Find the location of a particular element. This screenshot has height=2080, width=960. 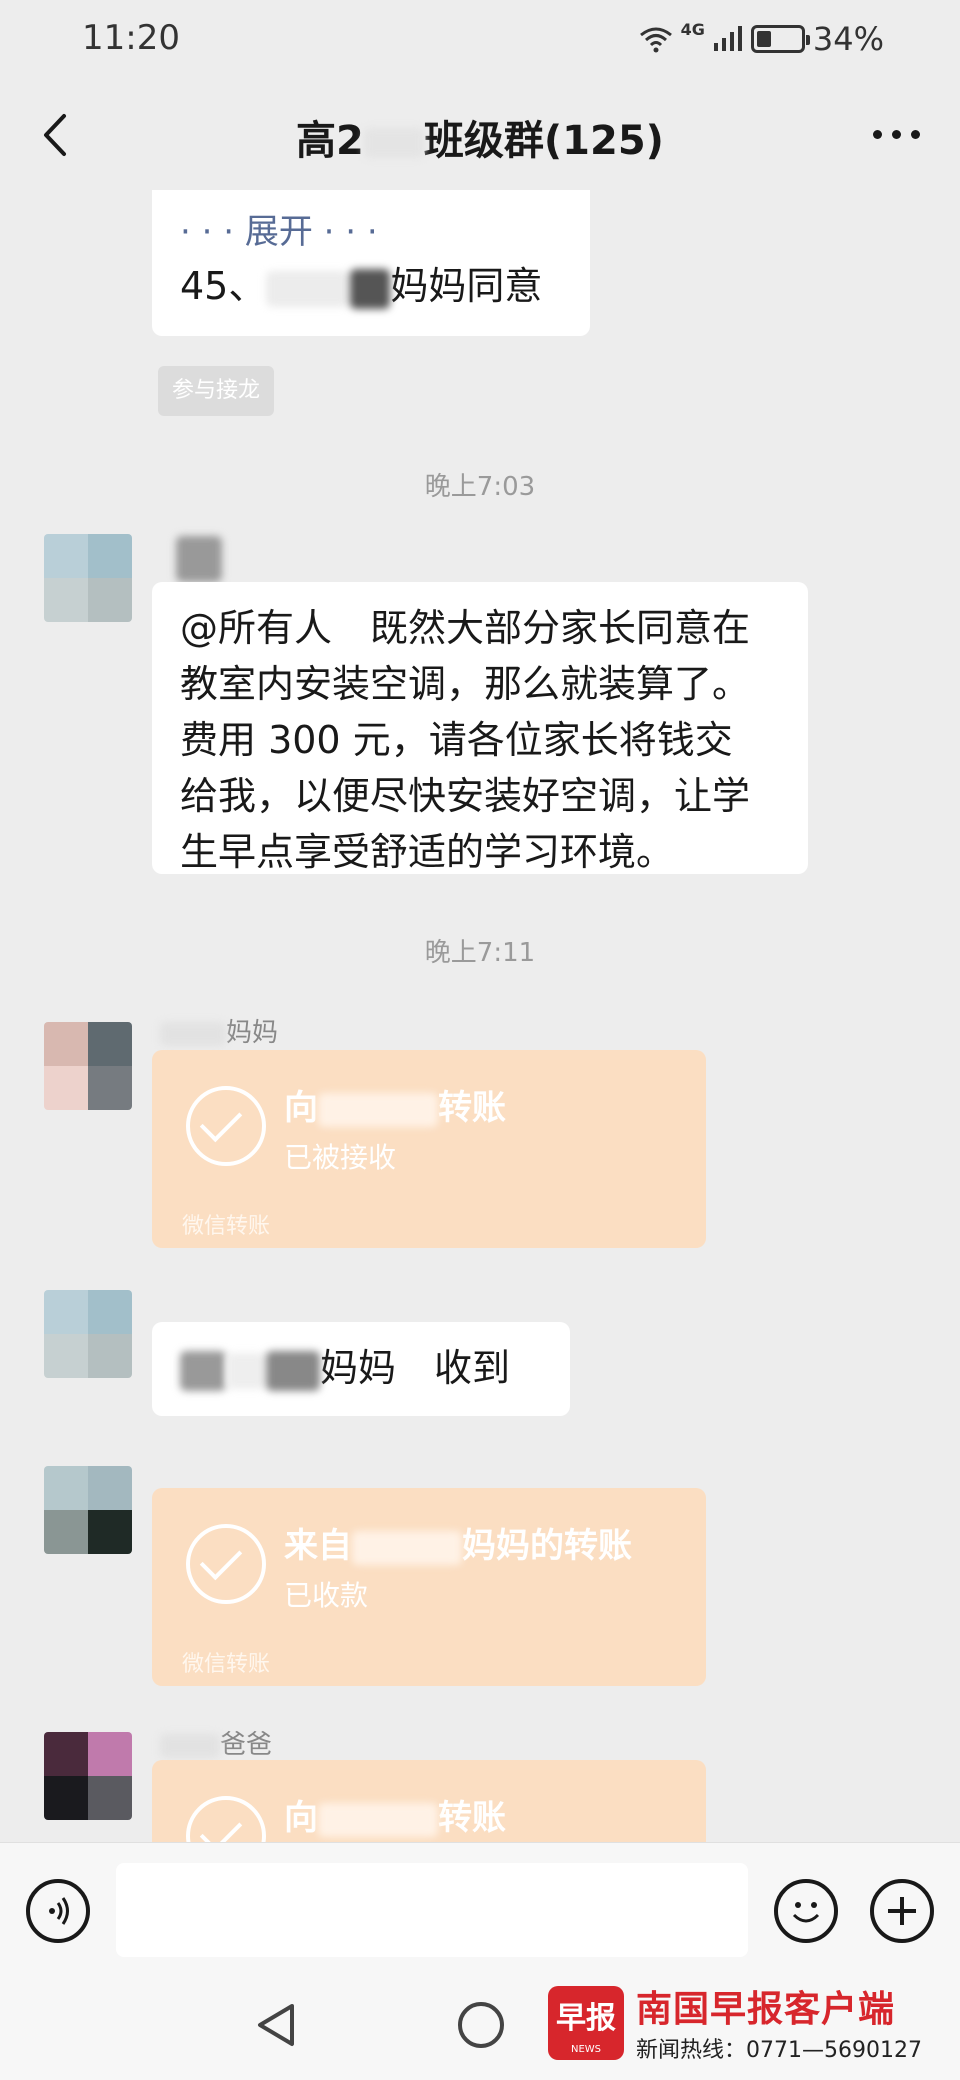

more-dots-icon is located at coordinates (896, 134).